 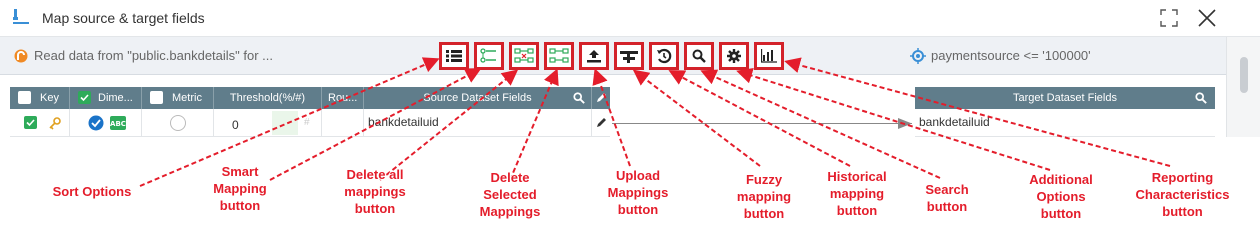 What do you see at coordinates (268, 98) in the screenshot?
I see `threshold-column-header: Threshold(%/#)` at bounding box center [268, 98].